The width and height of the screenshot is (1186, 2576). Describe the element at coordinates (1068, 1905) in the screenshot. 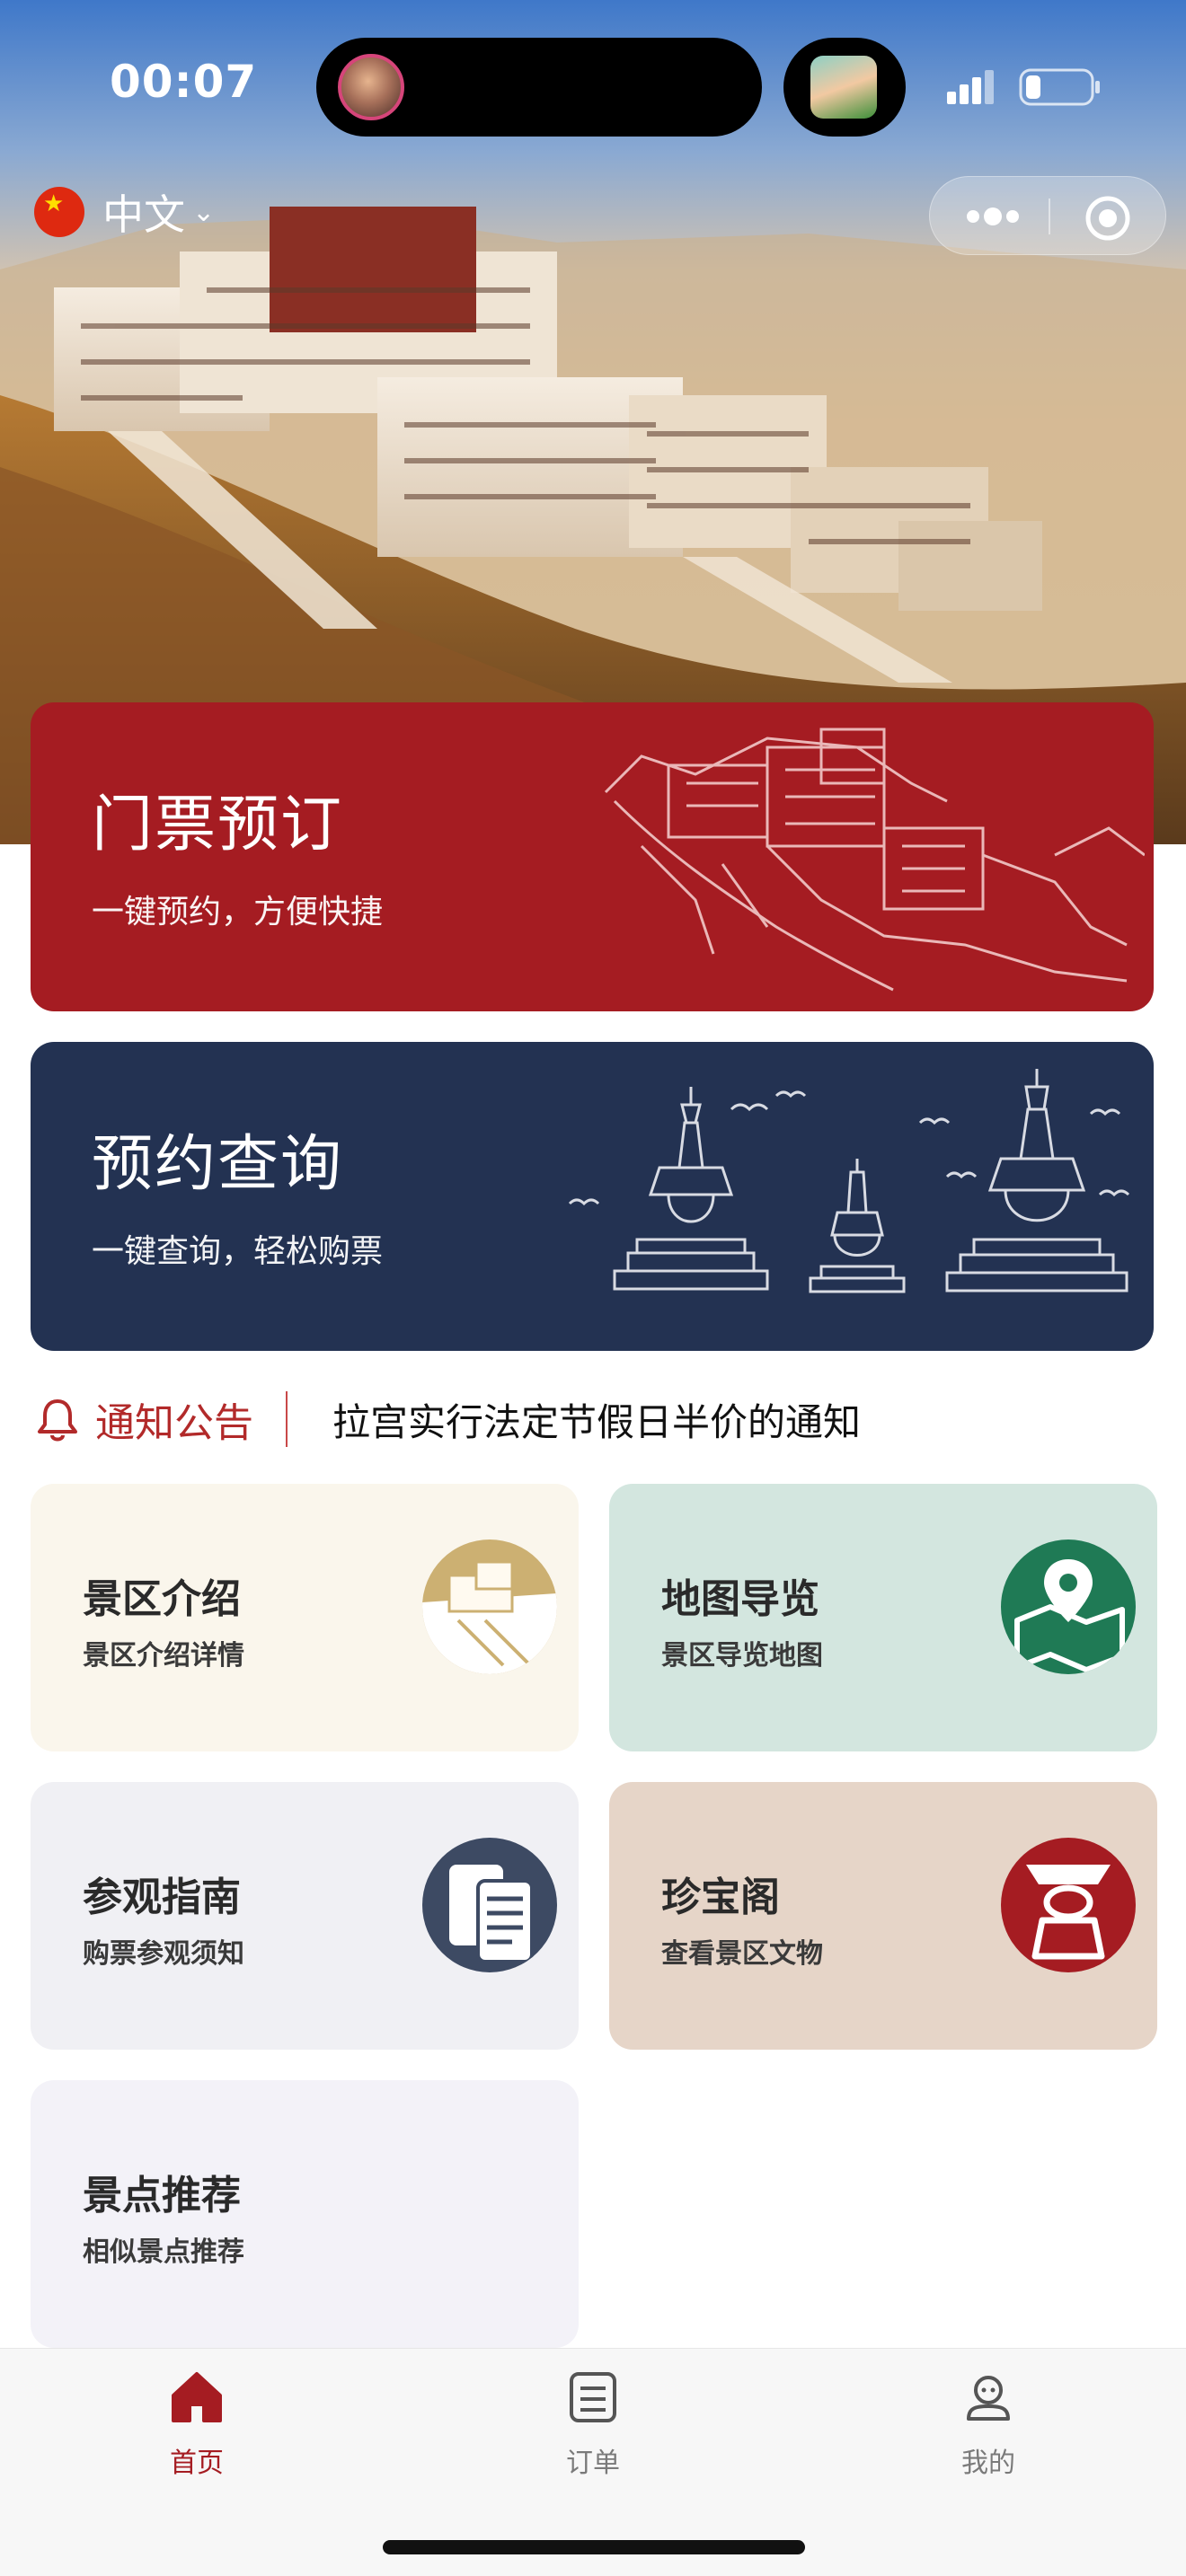

I see `treasure-icon` at that location.